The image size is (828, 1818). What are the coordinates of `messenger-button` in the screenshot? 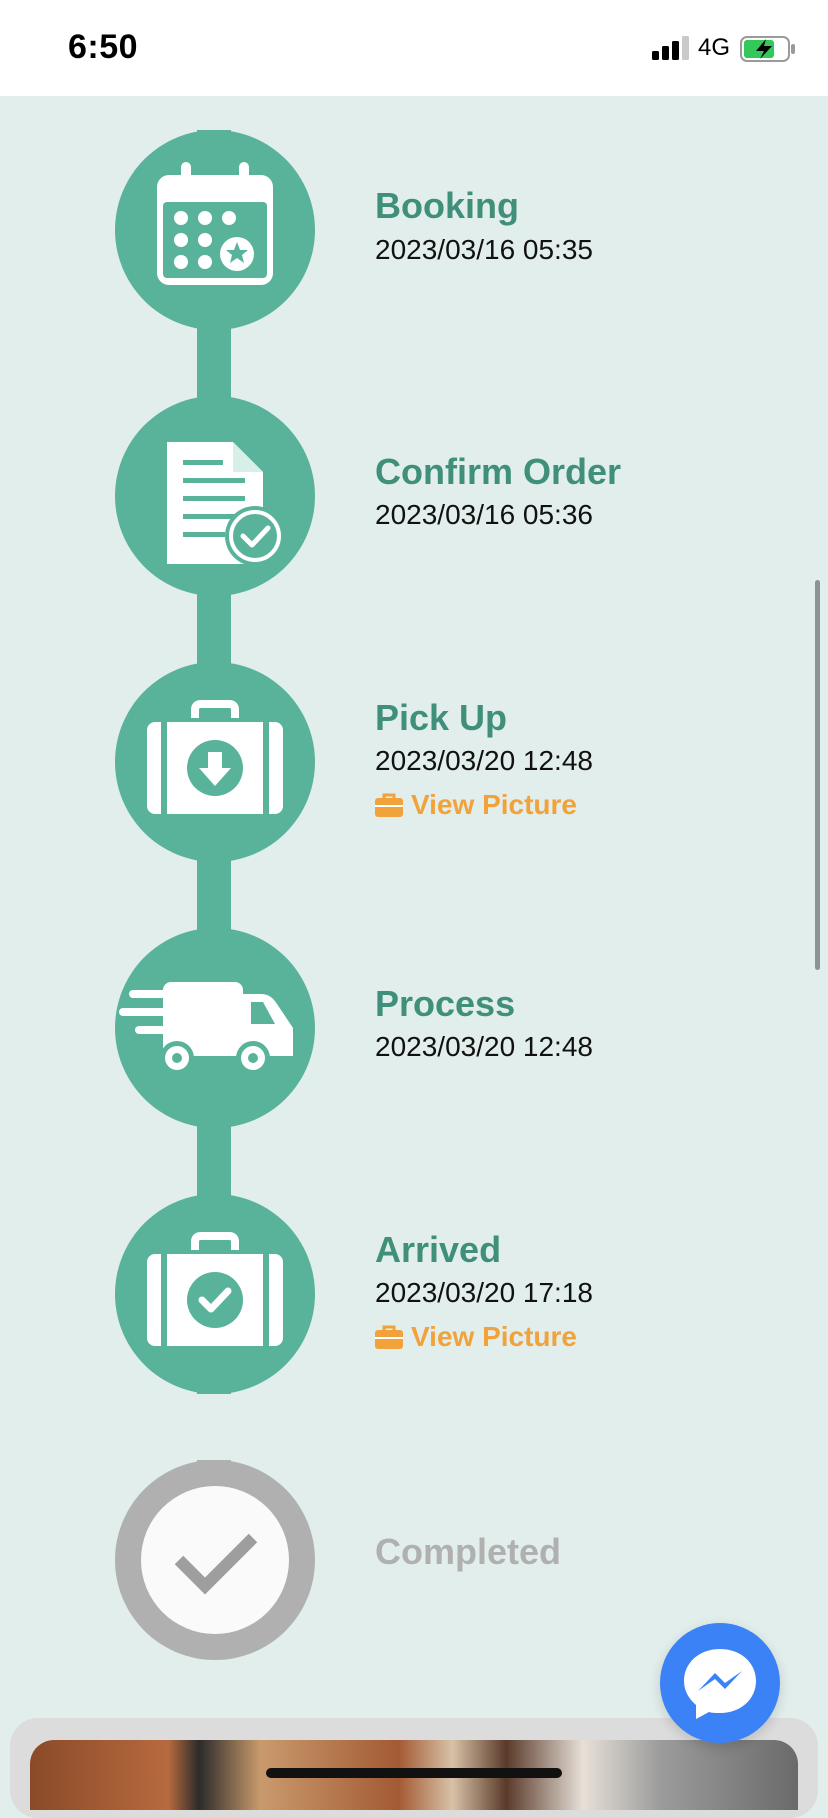 It's located at (720, 1683).